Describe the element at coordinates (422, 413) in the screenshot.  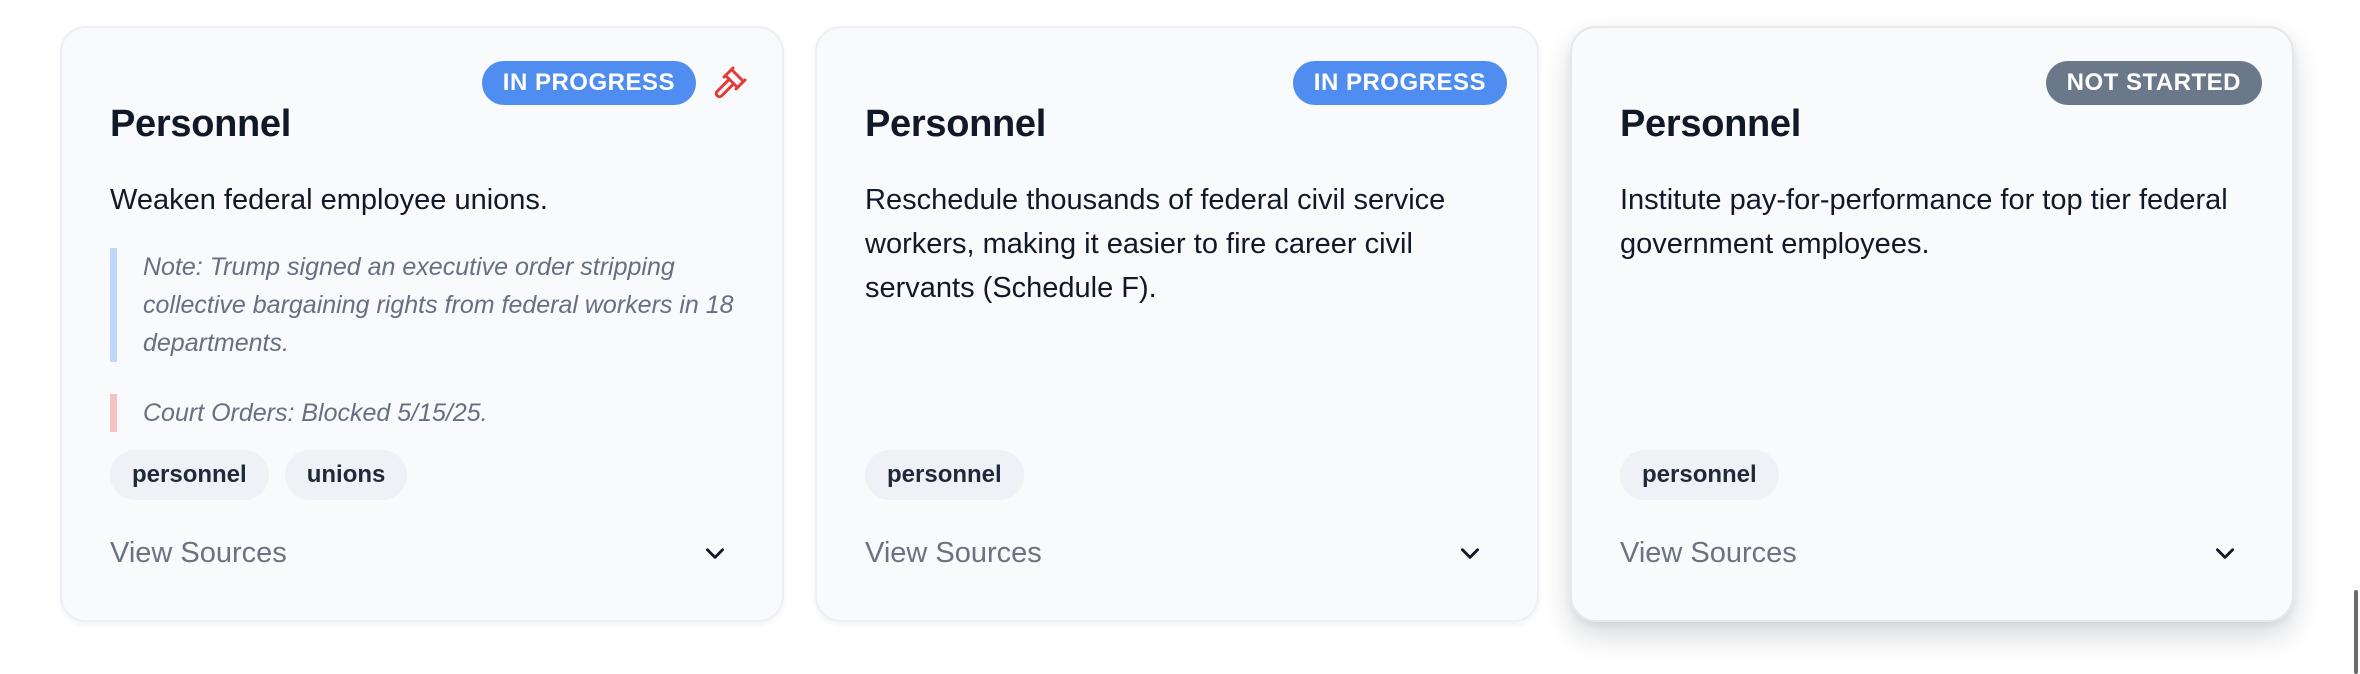
I see `court-orders: Court Orders: Blocked 5/15/25.` at that location.